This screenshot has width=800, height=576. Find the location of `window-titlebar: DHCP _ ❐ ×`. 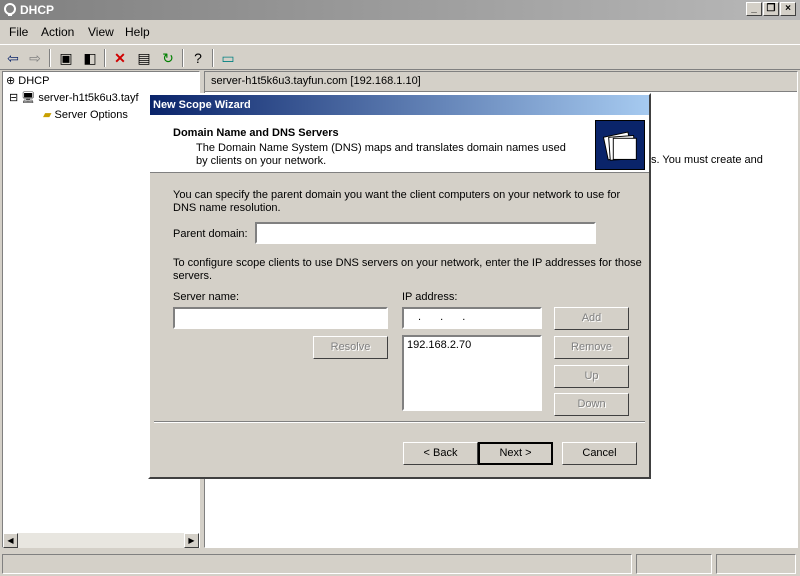

window-titlebar: DHCP _ ❐ × is located at coordinates (400, 10).